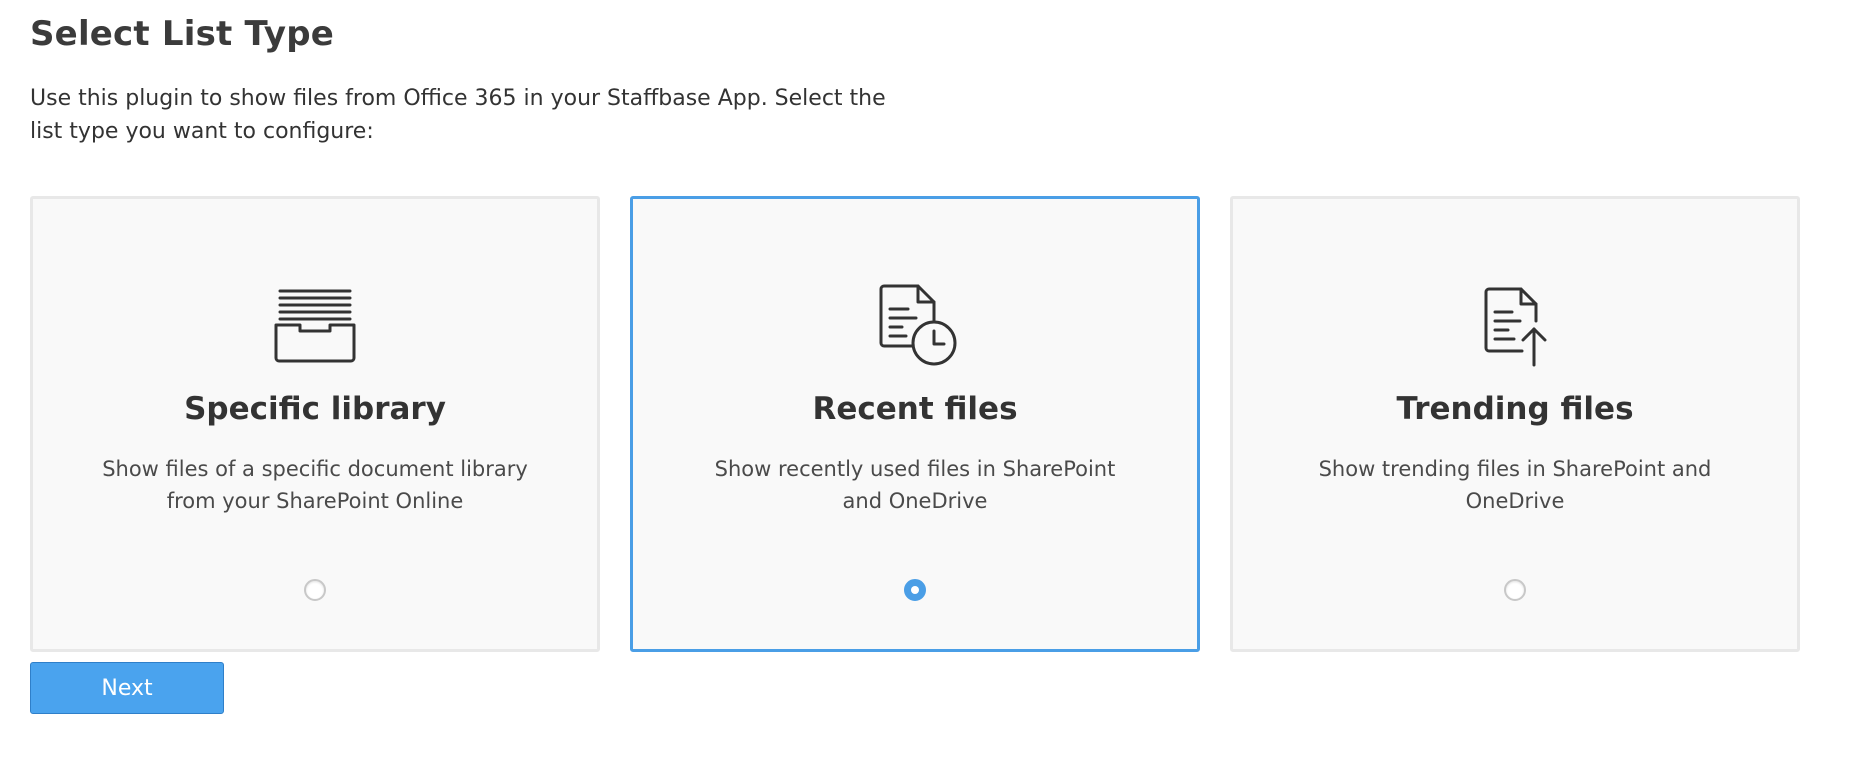 This screenshot has height=774, width=1856. What do you see at coordinates (1515, 590) in the screenshot?
I see `option-radio-trending-files` at bounding box center [1515, 590].